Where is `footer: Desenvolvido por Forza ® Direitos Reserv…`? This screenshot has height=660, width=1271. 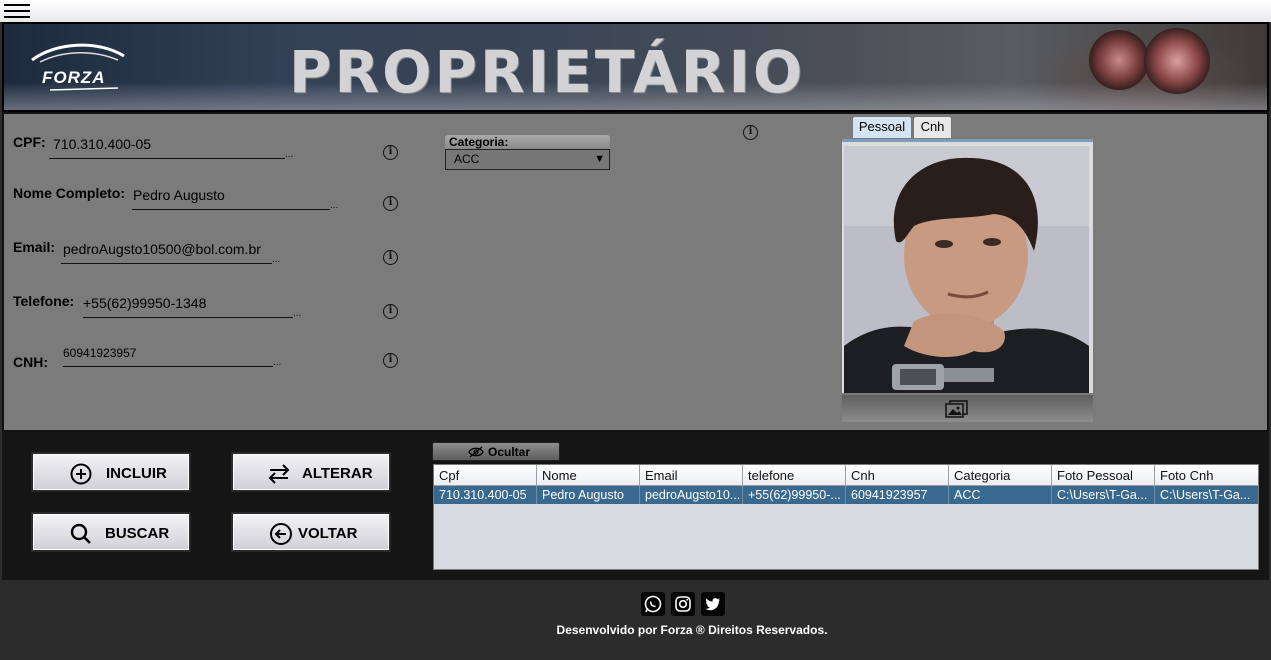 footer: Desenvolvido por Forza ® Direitos Reserv… is located at coordinates (635, 620).